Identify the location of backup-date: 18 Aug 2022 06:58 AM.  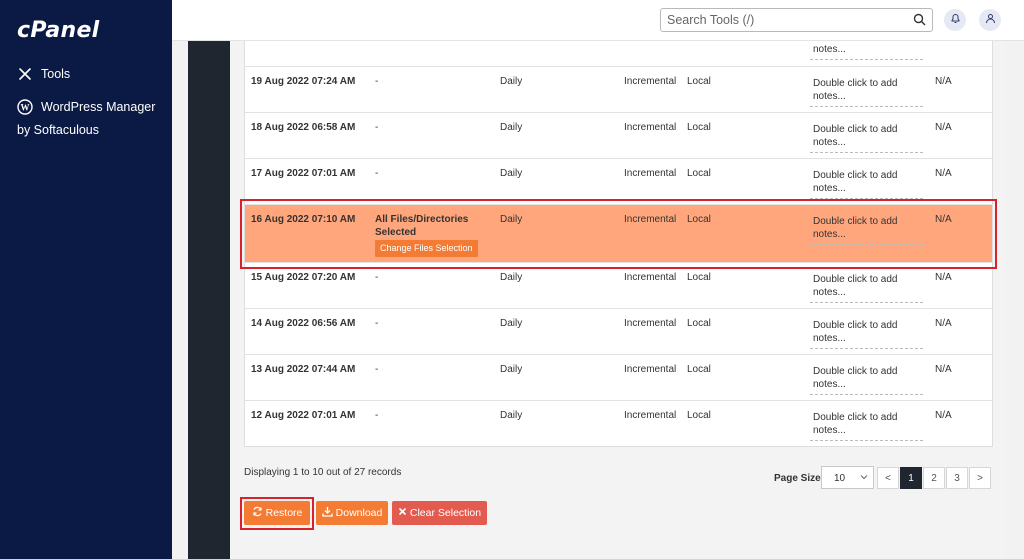
(303, 127).